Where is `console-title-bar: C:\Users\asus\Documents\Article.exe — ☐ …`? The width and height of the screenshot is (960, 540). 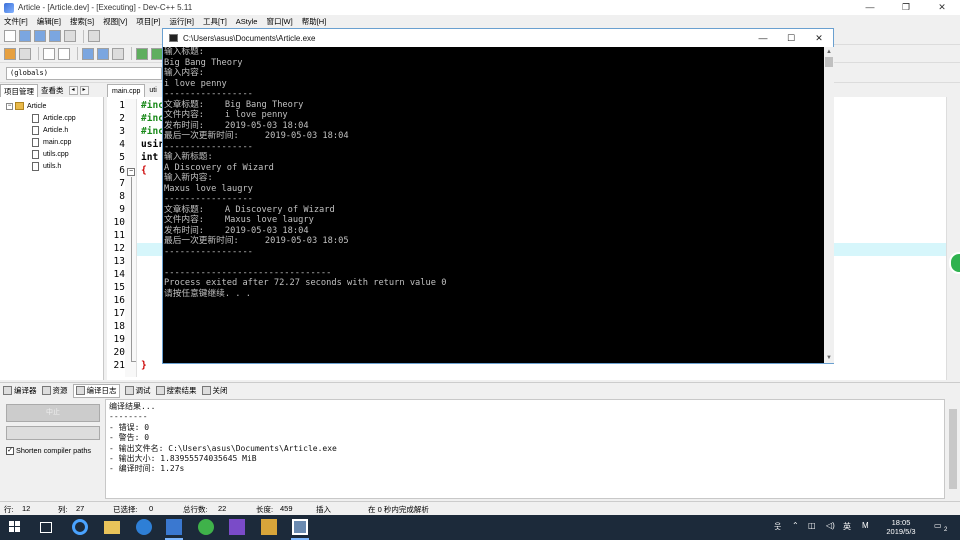
console-title-bar: C:\Users\asus\Documents\Article.exe — ☐ … is located at coordinates (498, 38).